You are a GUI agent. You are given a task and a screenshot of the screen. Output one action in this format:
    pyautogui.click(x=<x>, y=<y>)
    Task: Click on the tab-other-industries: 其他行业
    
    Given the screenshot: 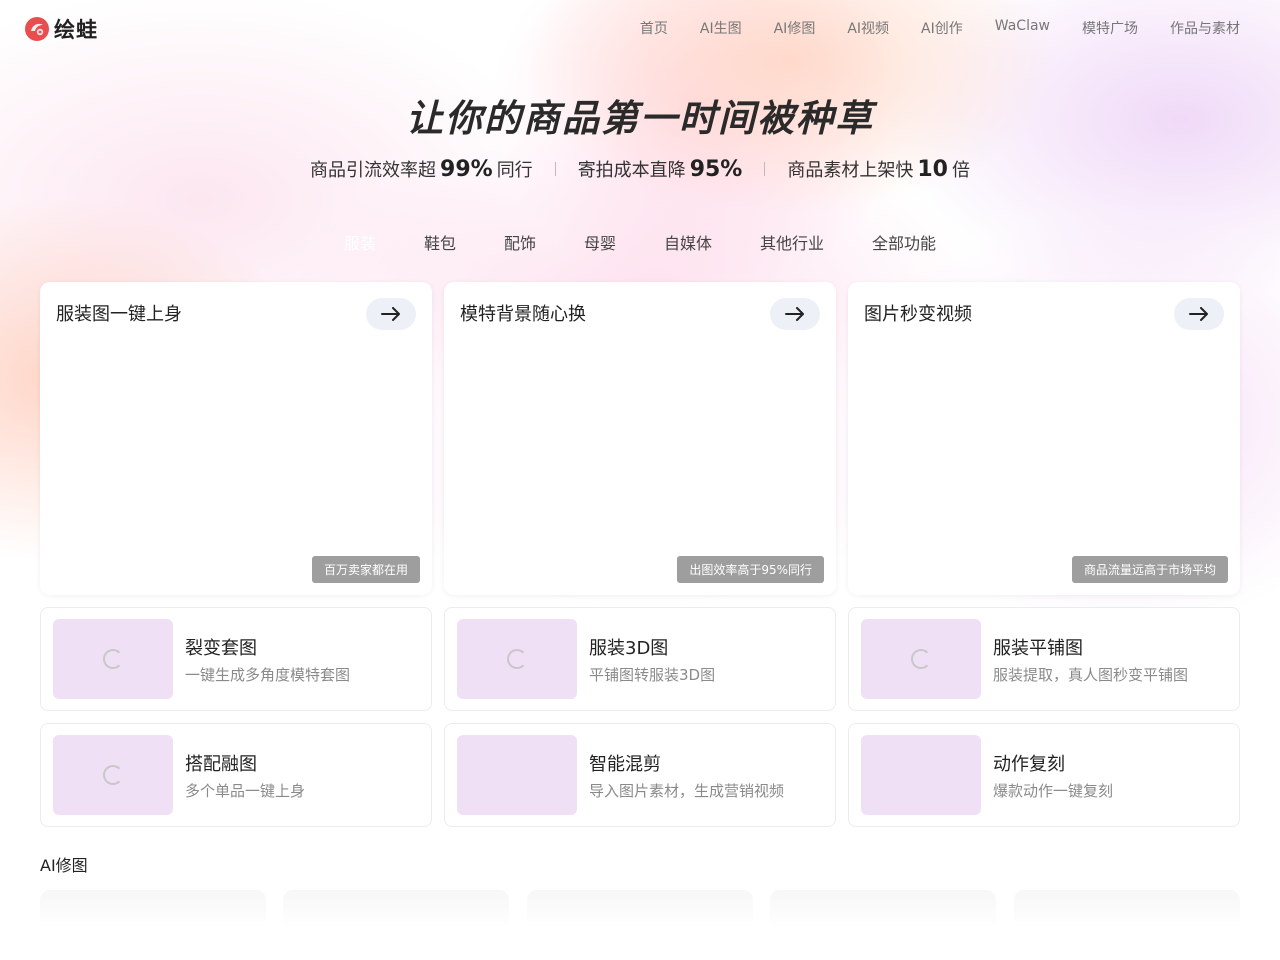 What is the action you would take?
    pyautogui.click(x=792, y=242)
    